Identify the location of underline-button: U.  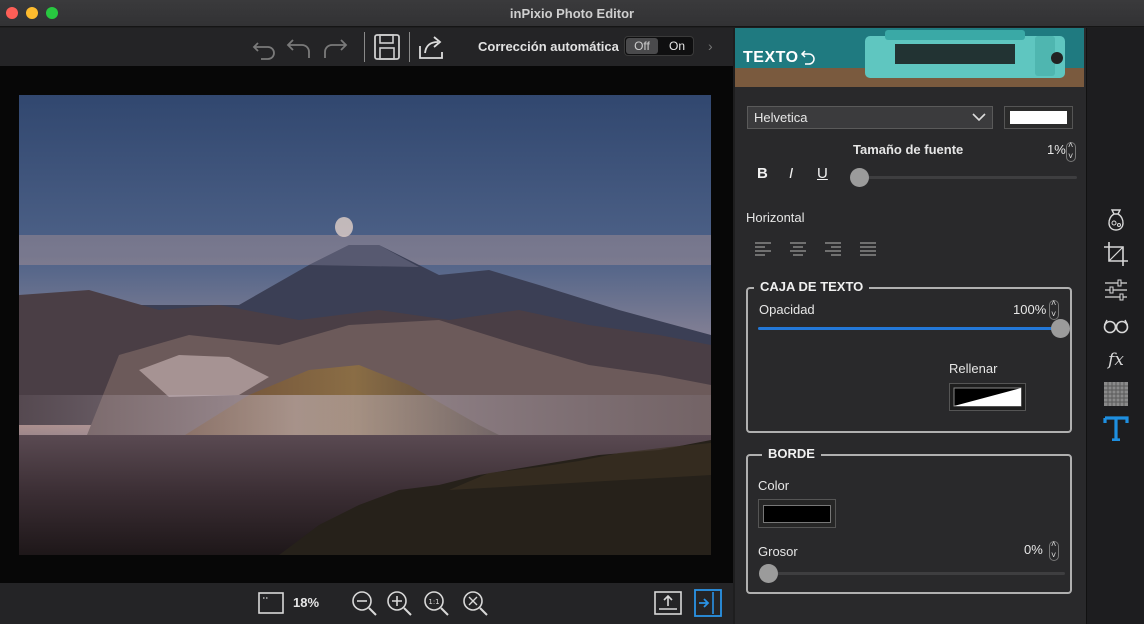
(822, 173).